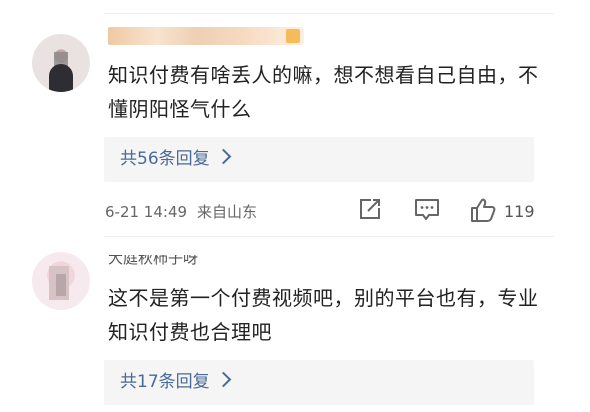  What do you see at coordinates (146, 212) in the screenshot?
I see `comment-date: 6-21 14:49` at bounding box center [146, 212].